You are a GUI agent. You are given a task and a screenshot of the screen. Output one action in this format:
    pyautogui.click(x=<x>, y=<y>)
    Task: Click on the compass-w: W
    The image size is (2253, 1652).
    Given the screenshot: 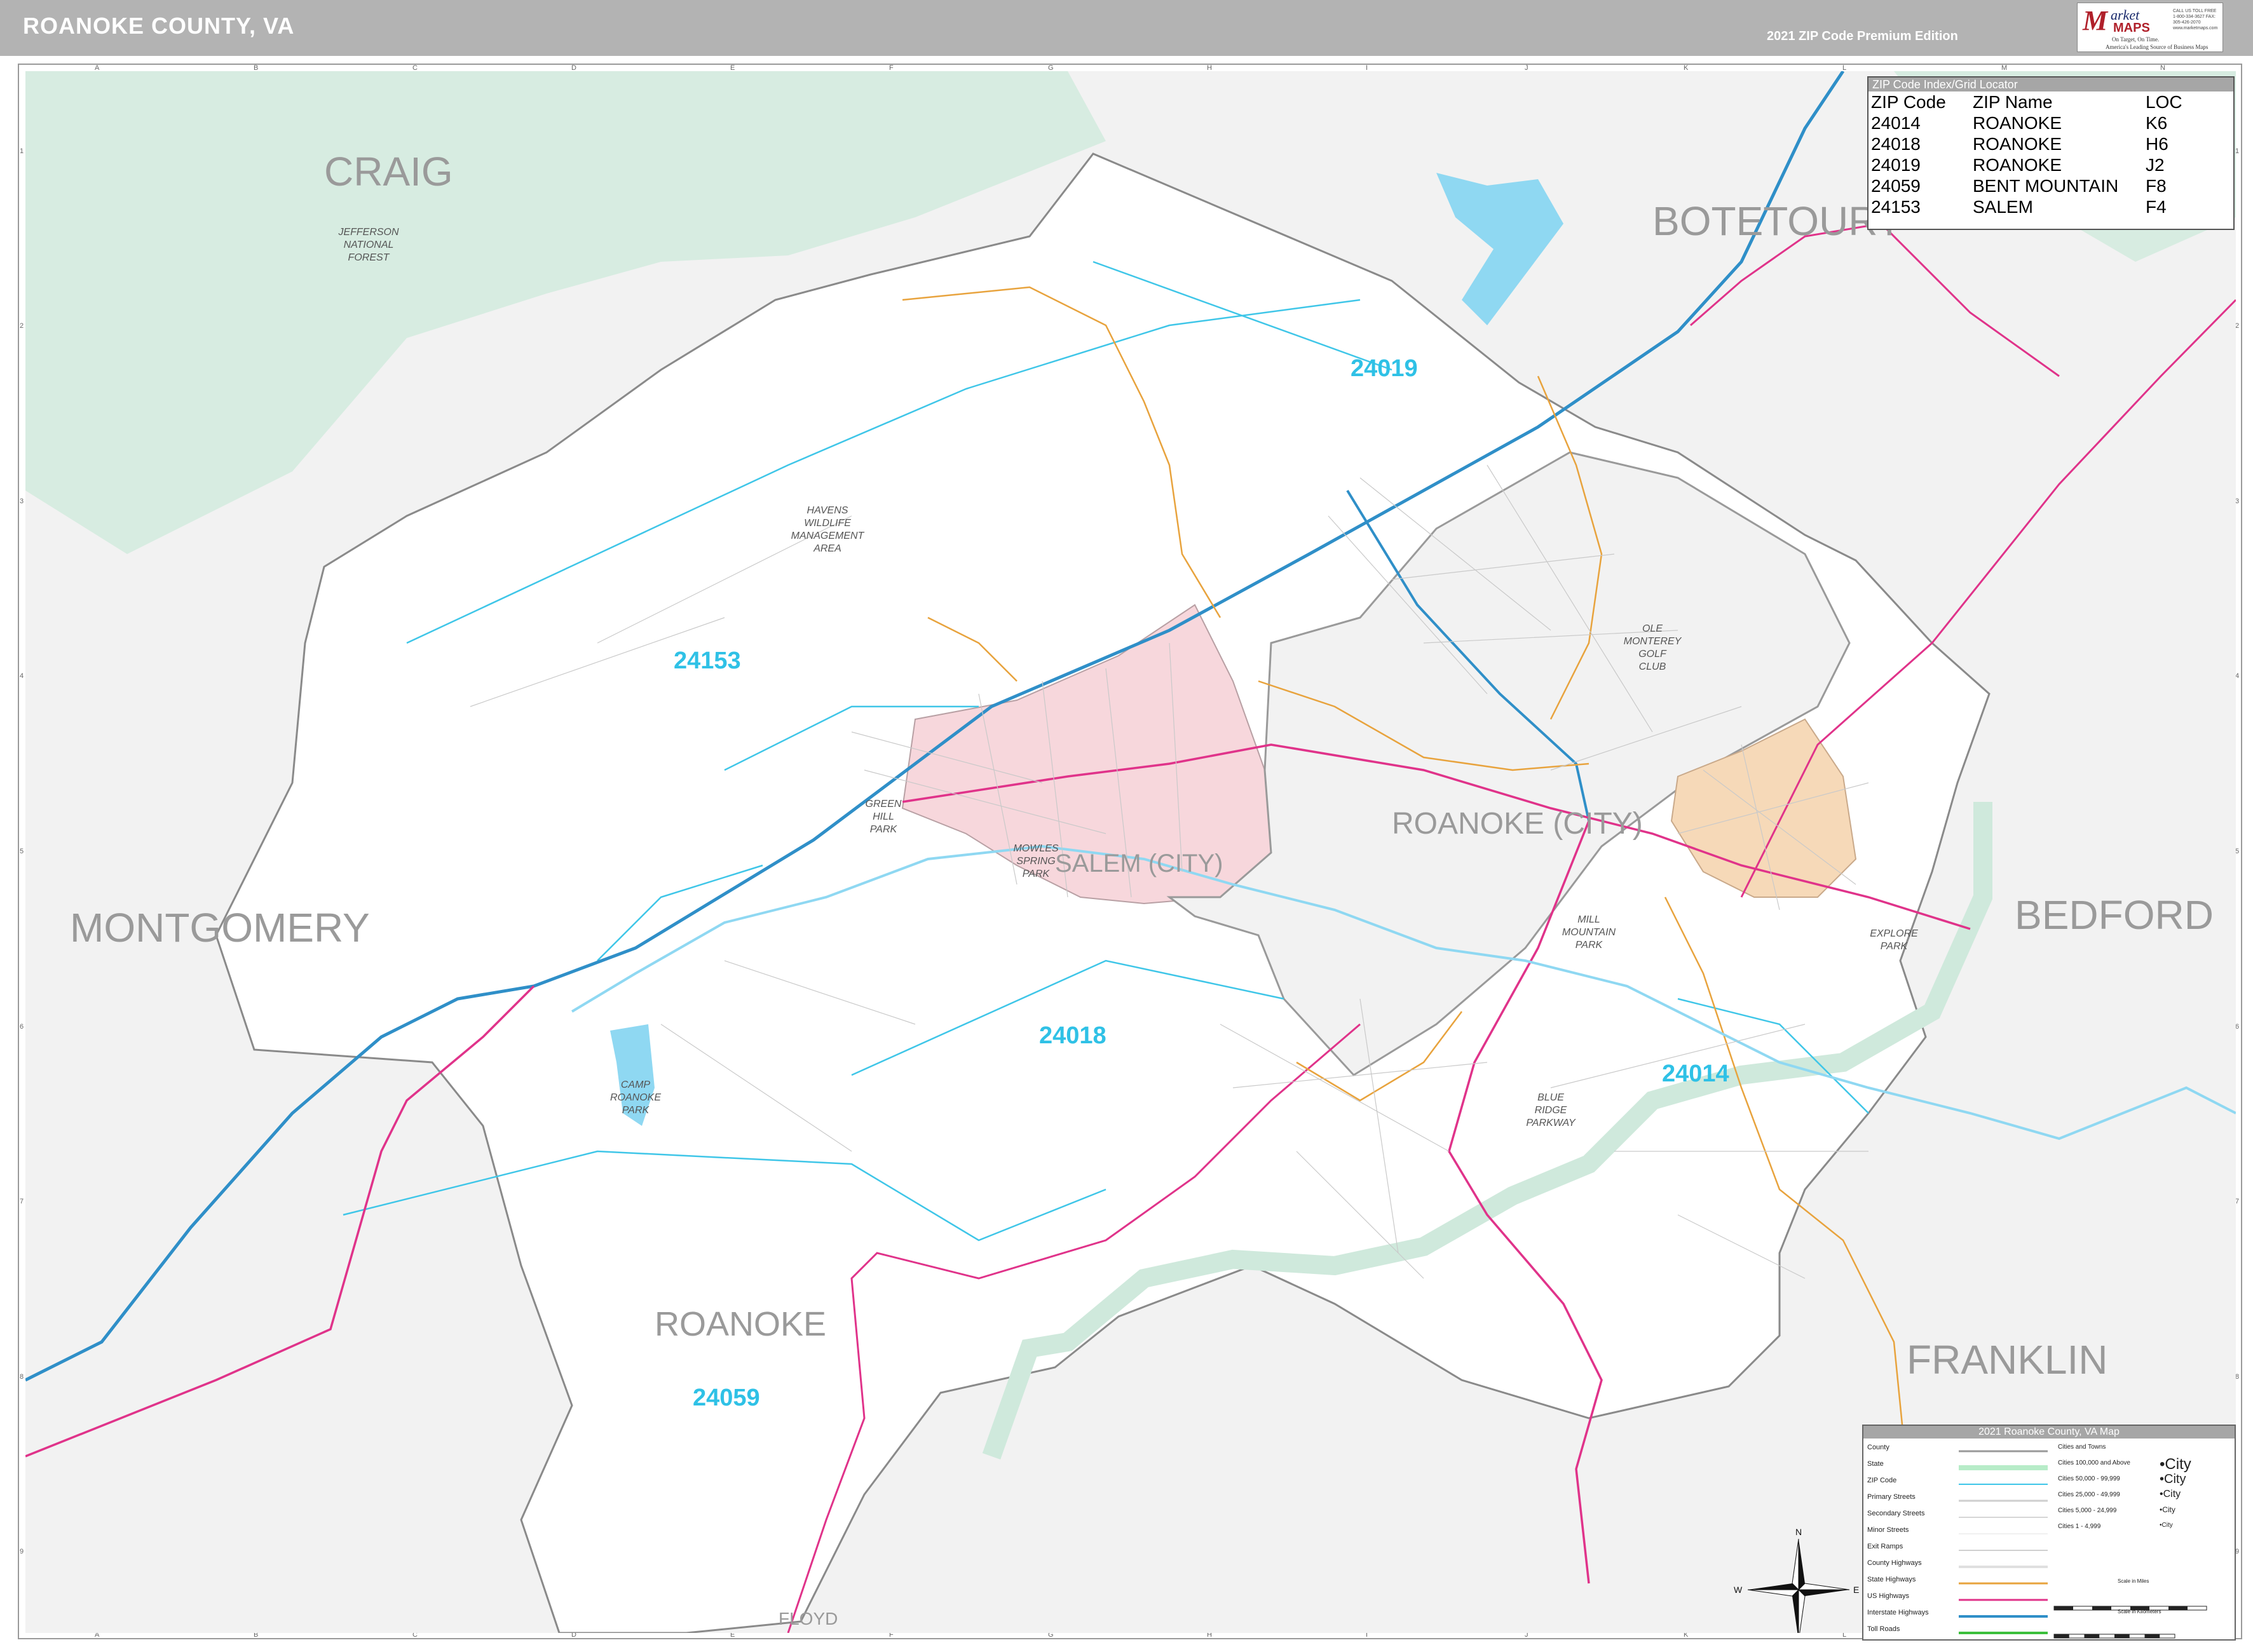 What is the action you would take?
    pyautogui.click(x=1738, y=1590)
    